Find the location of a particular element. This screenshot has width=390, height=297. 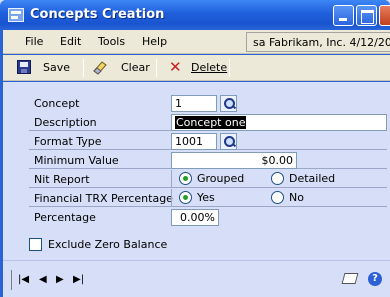

next-record-icon: ▶ is located at coordinates (60, 280).